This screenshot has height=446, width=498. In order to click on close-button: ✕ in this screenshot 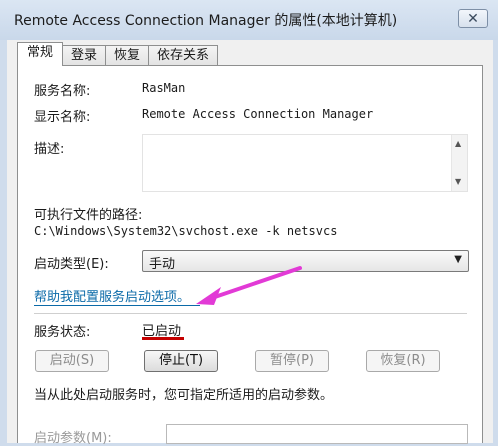, I will do `click(473, 18)`.